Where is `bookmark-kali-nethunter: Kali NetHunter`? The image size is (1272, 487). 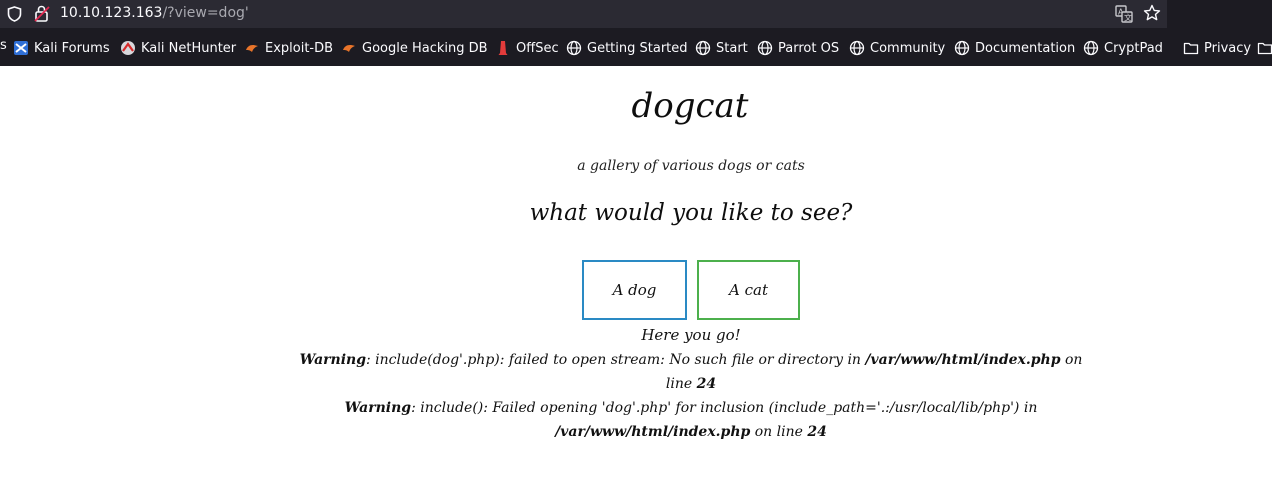 bookmark-kali-nethunter: Kali NetHunter is located at coordinates (178, 48).